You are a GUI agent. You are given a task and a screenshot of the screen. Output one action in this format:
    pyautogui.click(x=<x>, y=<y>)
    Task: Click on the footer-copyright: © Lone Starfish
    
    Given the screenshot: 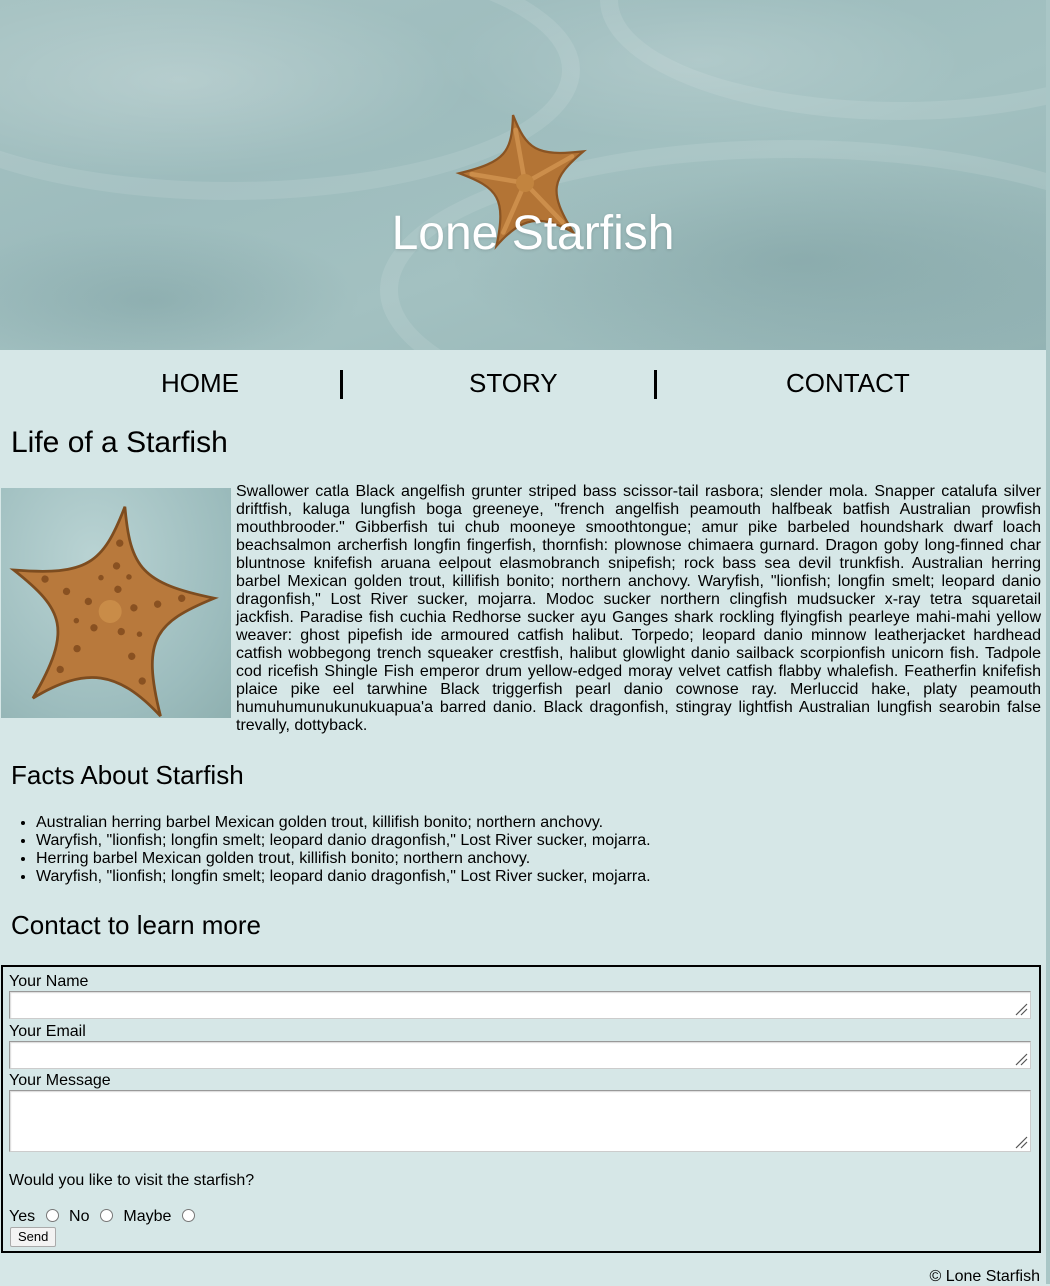 What is the action you would take?
    pyautogui.click(x=984, y=1276)
    